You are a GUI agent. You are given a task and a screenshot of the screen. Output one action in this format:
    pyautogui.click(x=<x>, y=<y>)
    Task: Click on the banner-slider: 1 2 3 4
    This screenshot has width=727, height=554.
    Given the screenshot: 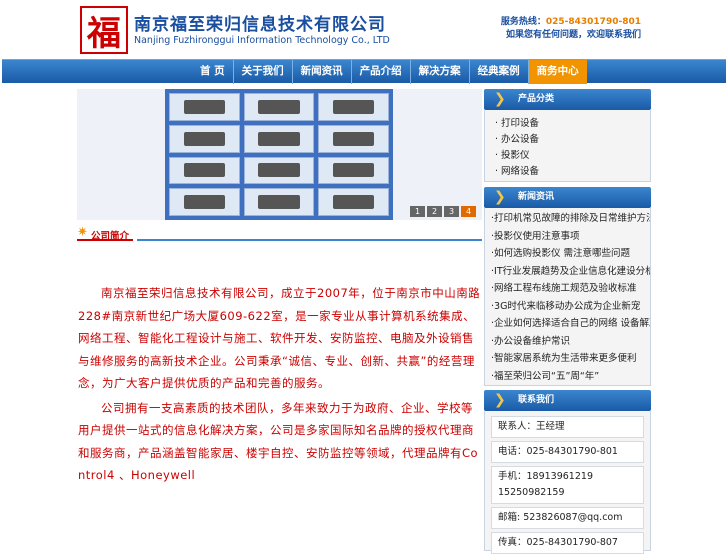 What is the action you would take?
    pyautogui.click(x=279, y=154)
    